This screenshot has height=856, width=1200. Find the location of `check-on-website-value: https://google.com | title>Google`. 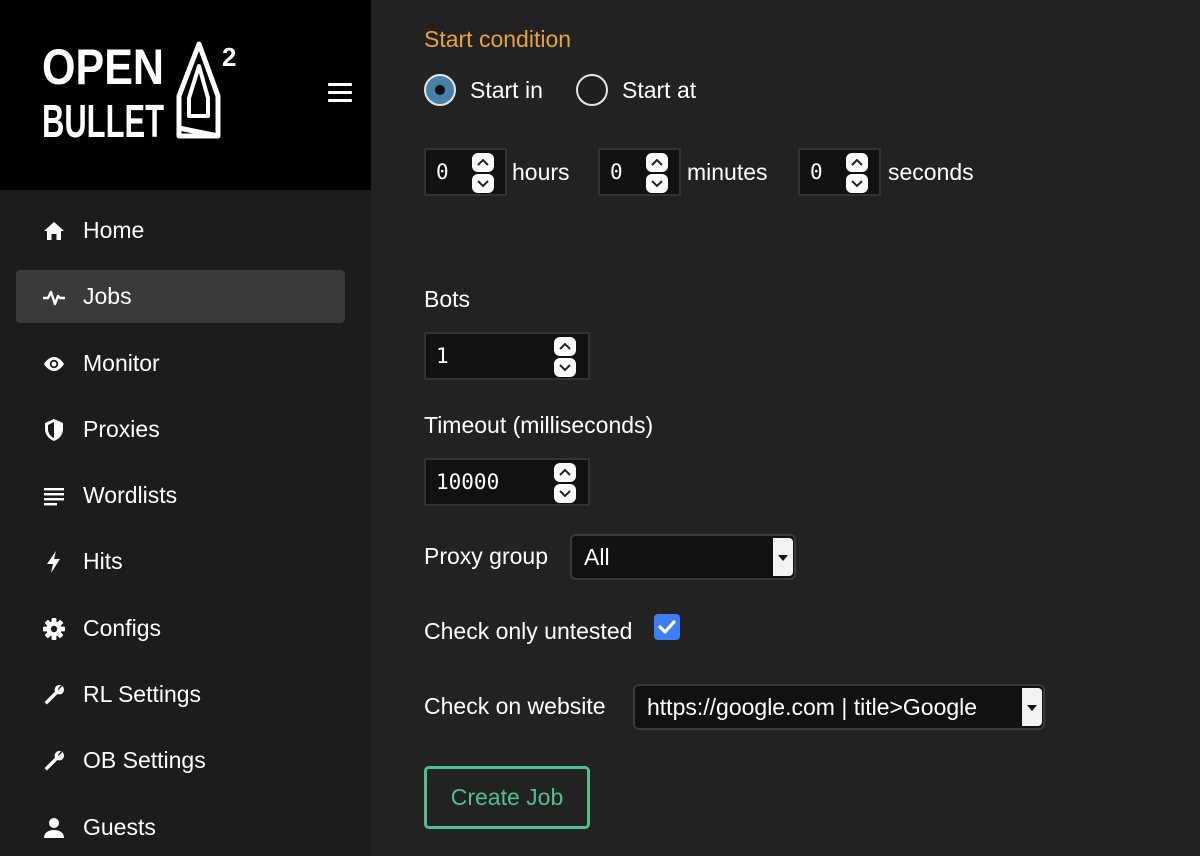

check-on-website-value: https://google.com | title>Google is located at coordinates (812, 707).